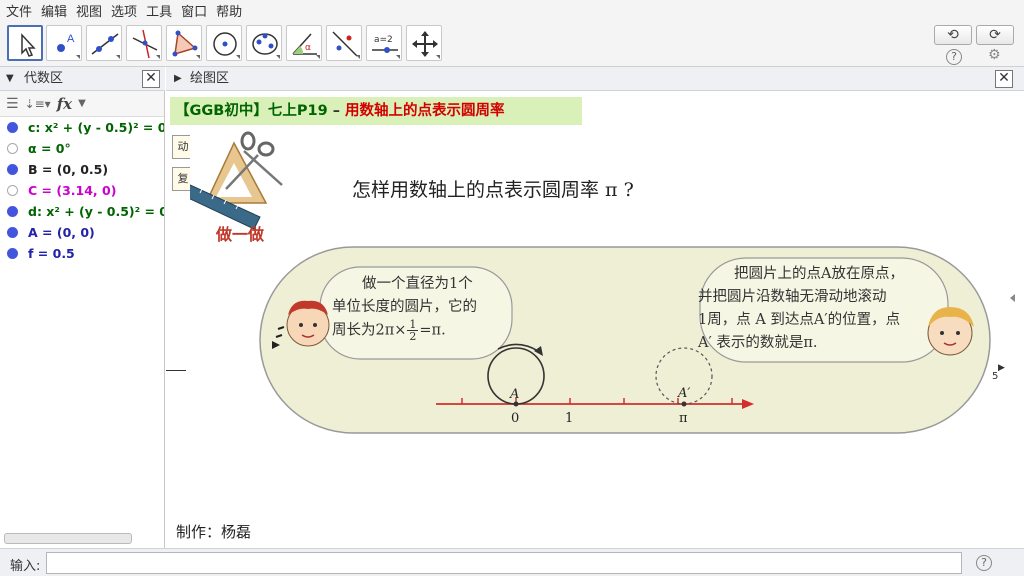  What do you see at coordinates (25, 566) in the screenshot?
I see `input-label: 输入:` at bounding box center [25, 566].